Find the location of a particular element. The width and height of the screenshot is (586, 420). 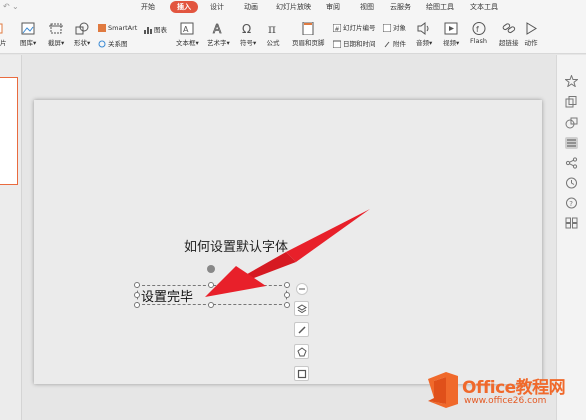

pen-tool-button is located at coordinates (301, 329).